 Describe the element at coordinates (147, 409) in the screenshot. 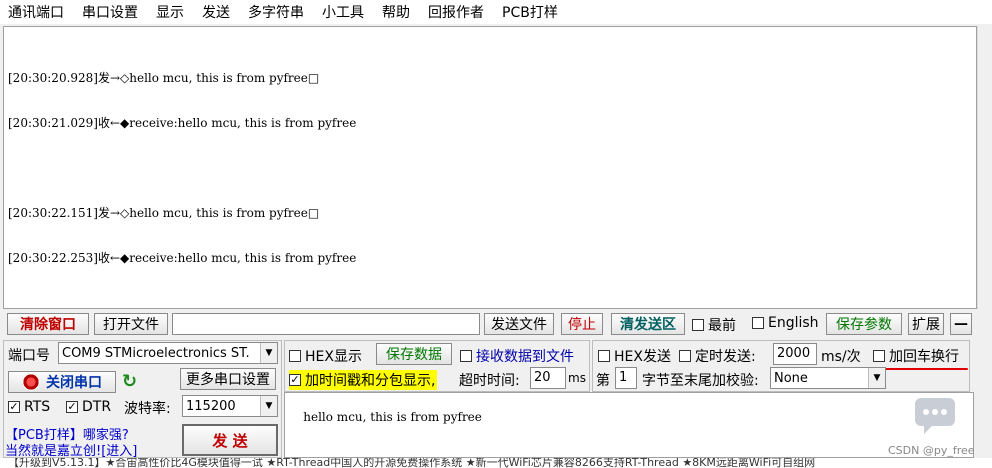

I see `baud-label: 波特率:` at that location.